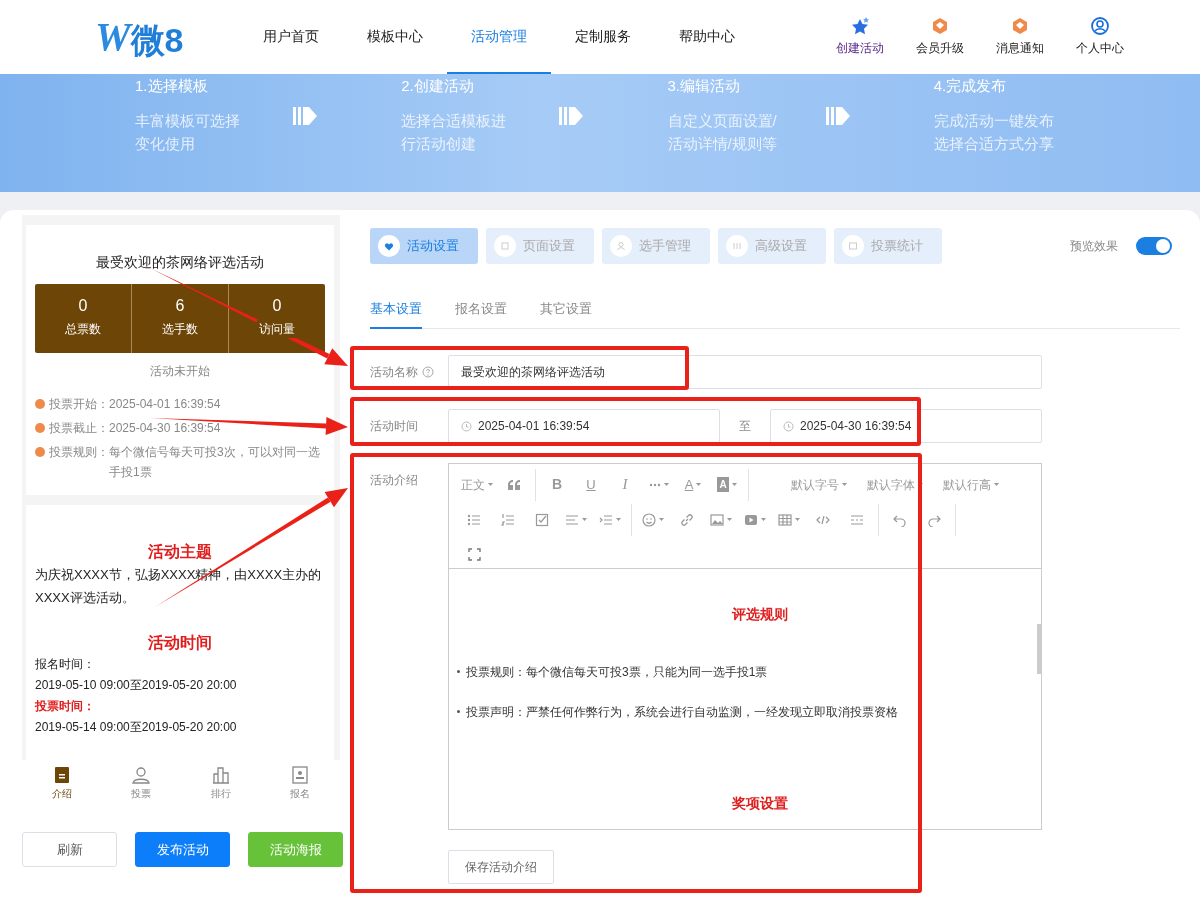  I want to click on nav-link: 用户首页, so click(290, 37).